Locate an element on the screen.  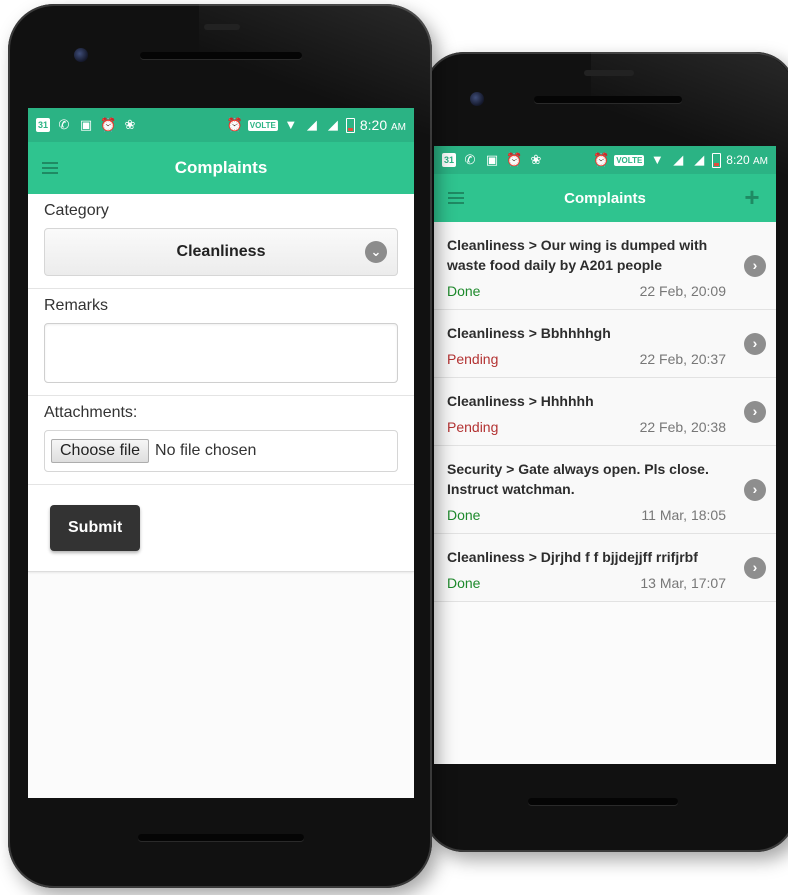
complaint-date: 22 Feb, 20:38 is located at coordinates (682, 427).